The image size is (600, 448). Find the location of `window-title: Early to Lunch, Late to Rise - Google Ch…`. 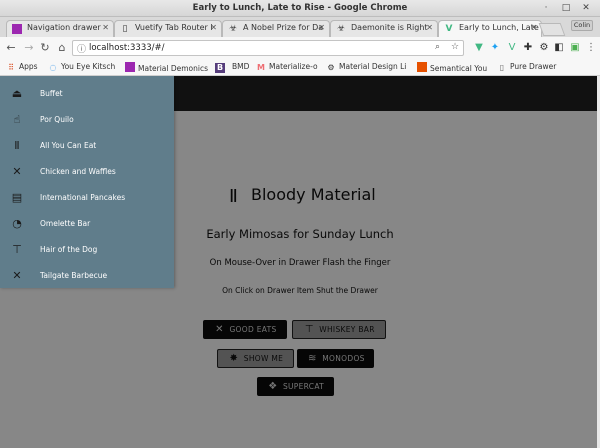

window-title: Early to Lunch, Late to Rise - Google Ch… is located at coordinates (300, 8).